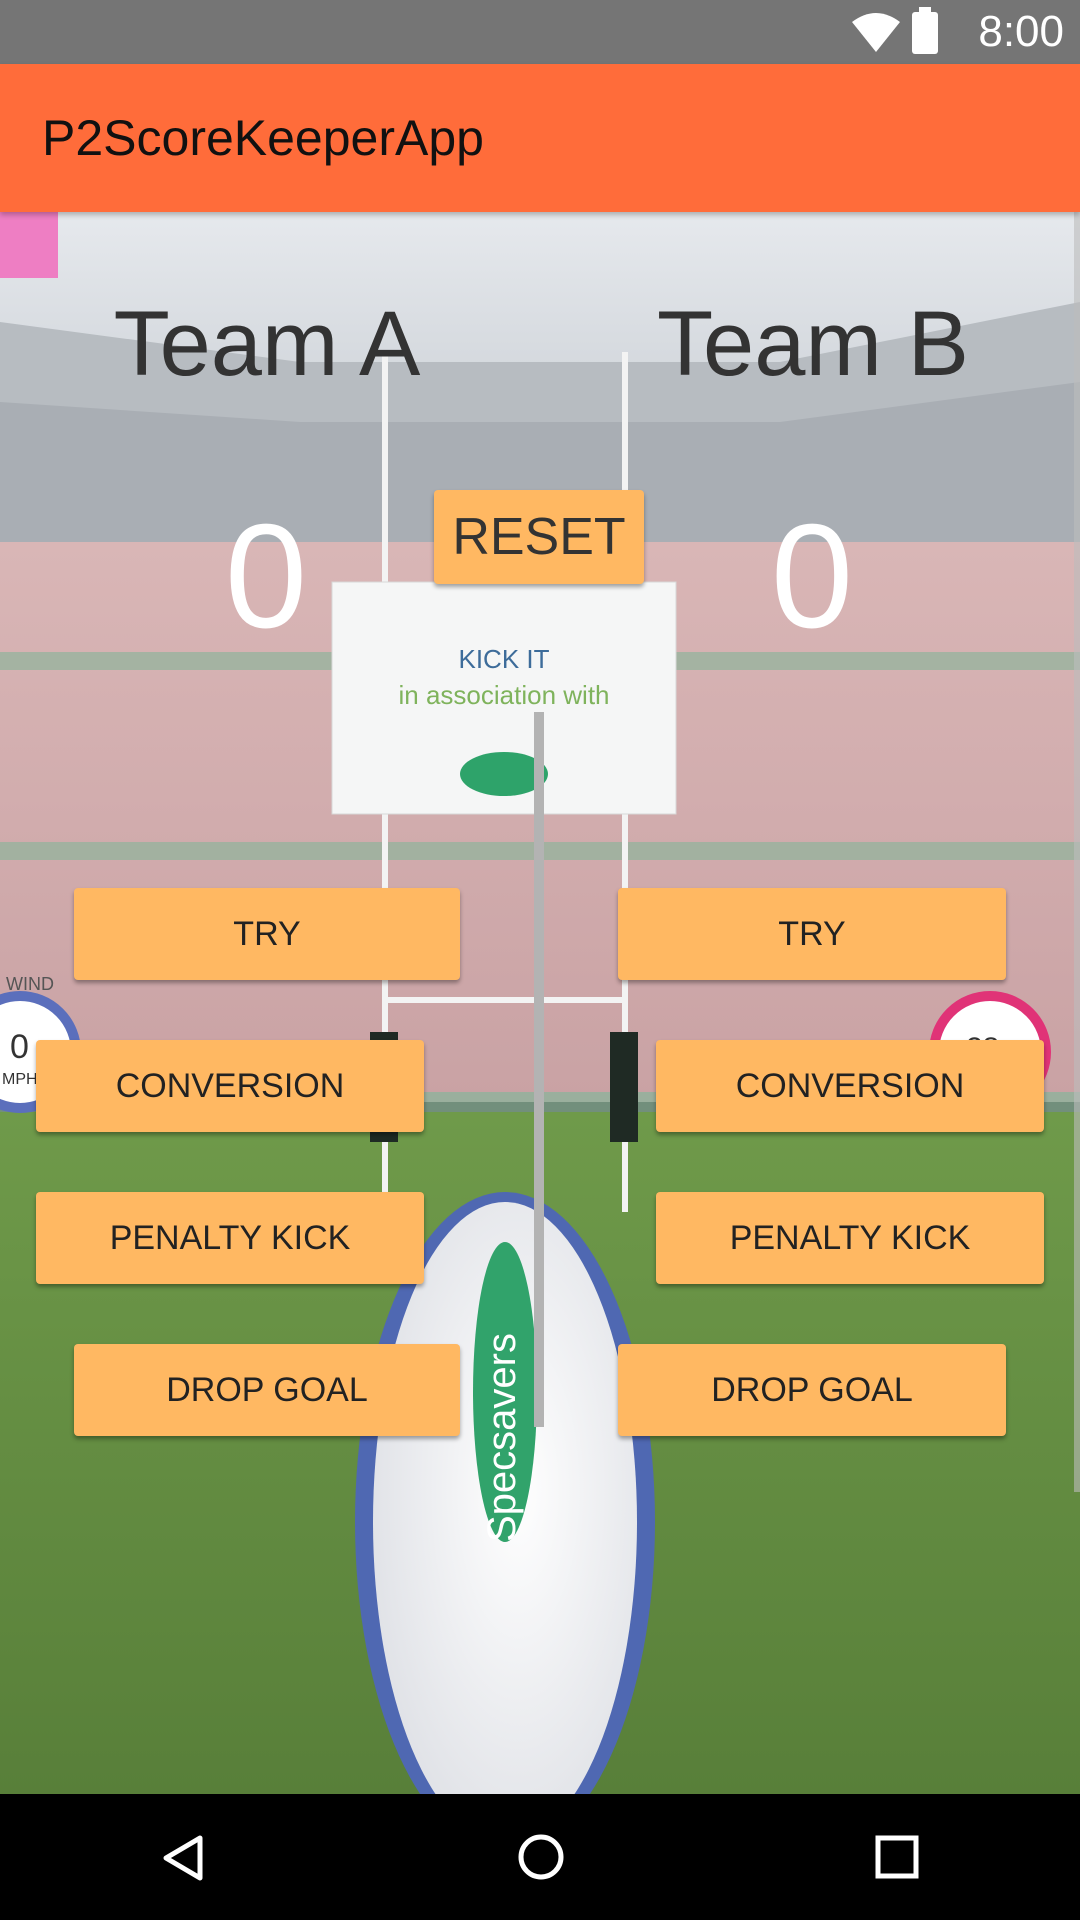 This screenshot has height=1920, width=1080. Describe the element at coordinates (230, 1238) in the screenshot. I see `team-a-penalty-kick-button: PENALTY KICK` at that location.